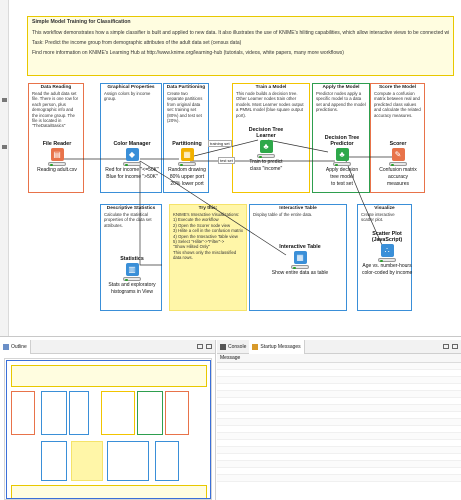 This screenshot has height=500, width=461. What do you see at coordinates (132, 269) in the screenshot?
I see `statistics-icon: ▥` at bounding box center [132, 269].